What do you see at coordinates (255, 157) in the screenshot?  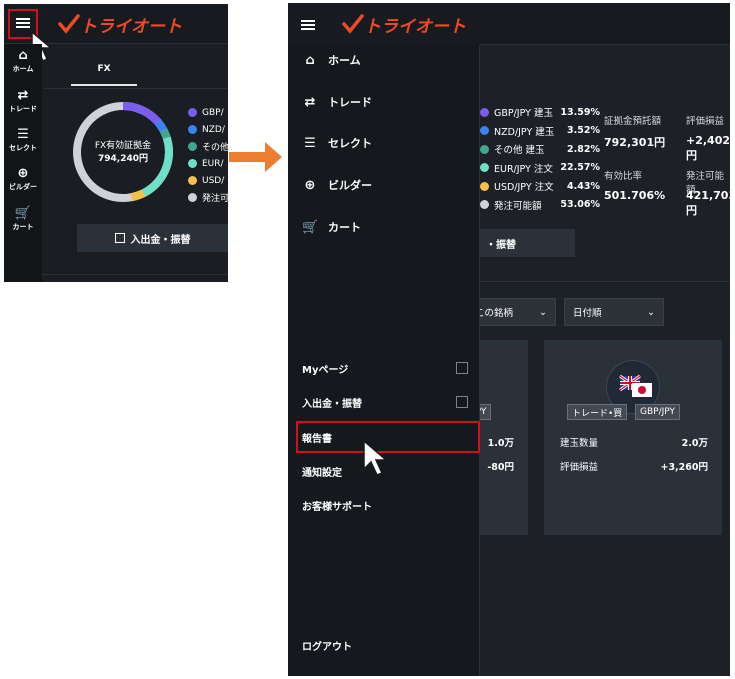 I see `right-arrow-icon` at bounding box center [255, 157].